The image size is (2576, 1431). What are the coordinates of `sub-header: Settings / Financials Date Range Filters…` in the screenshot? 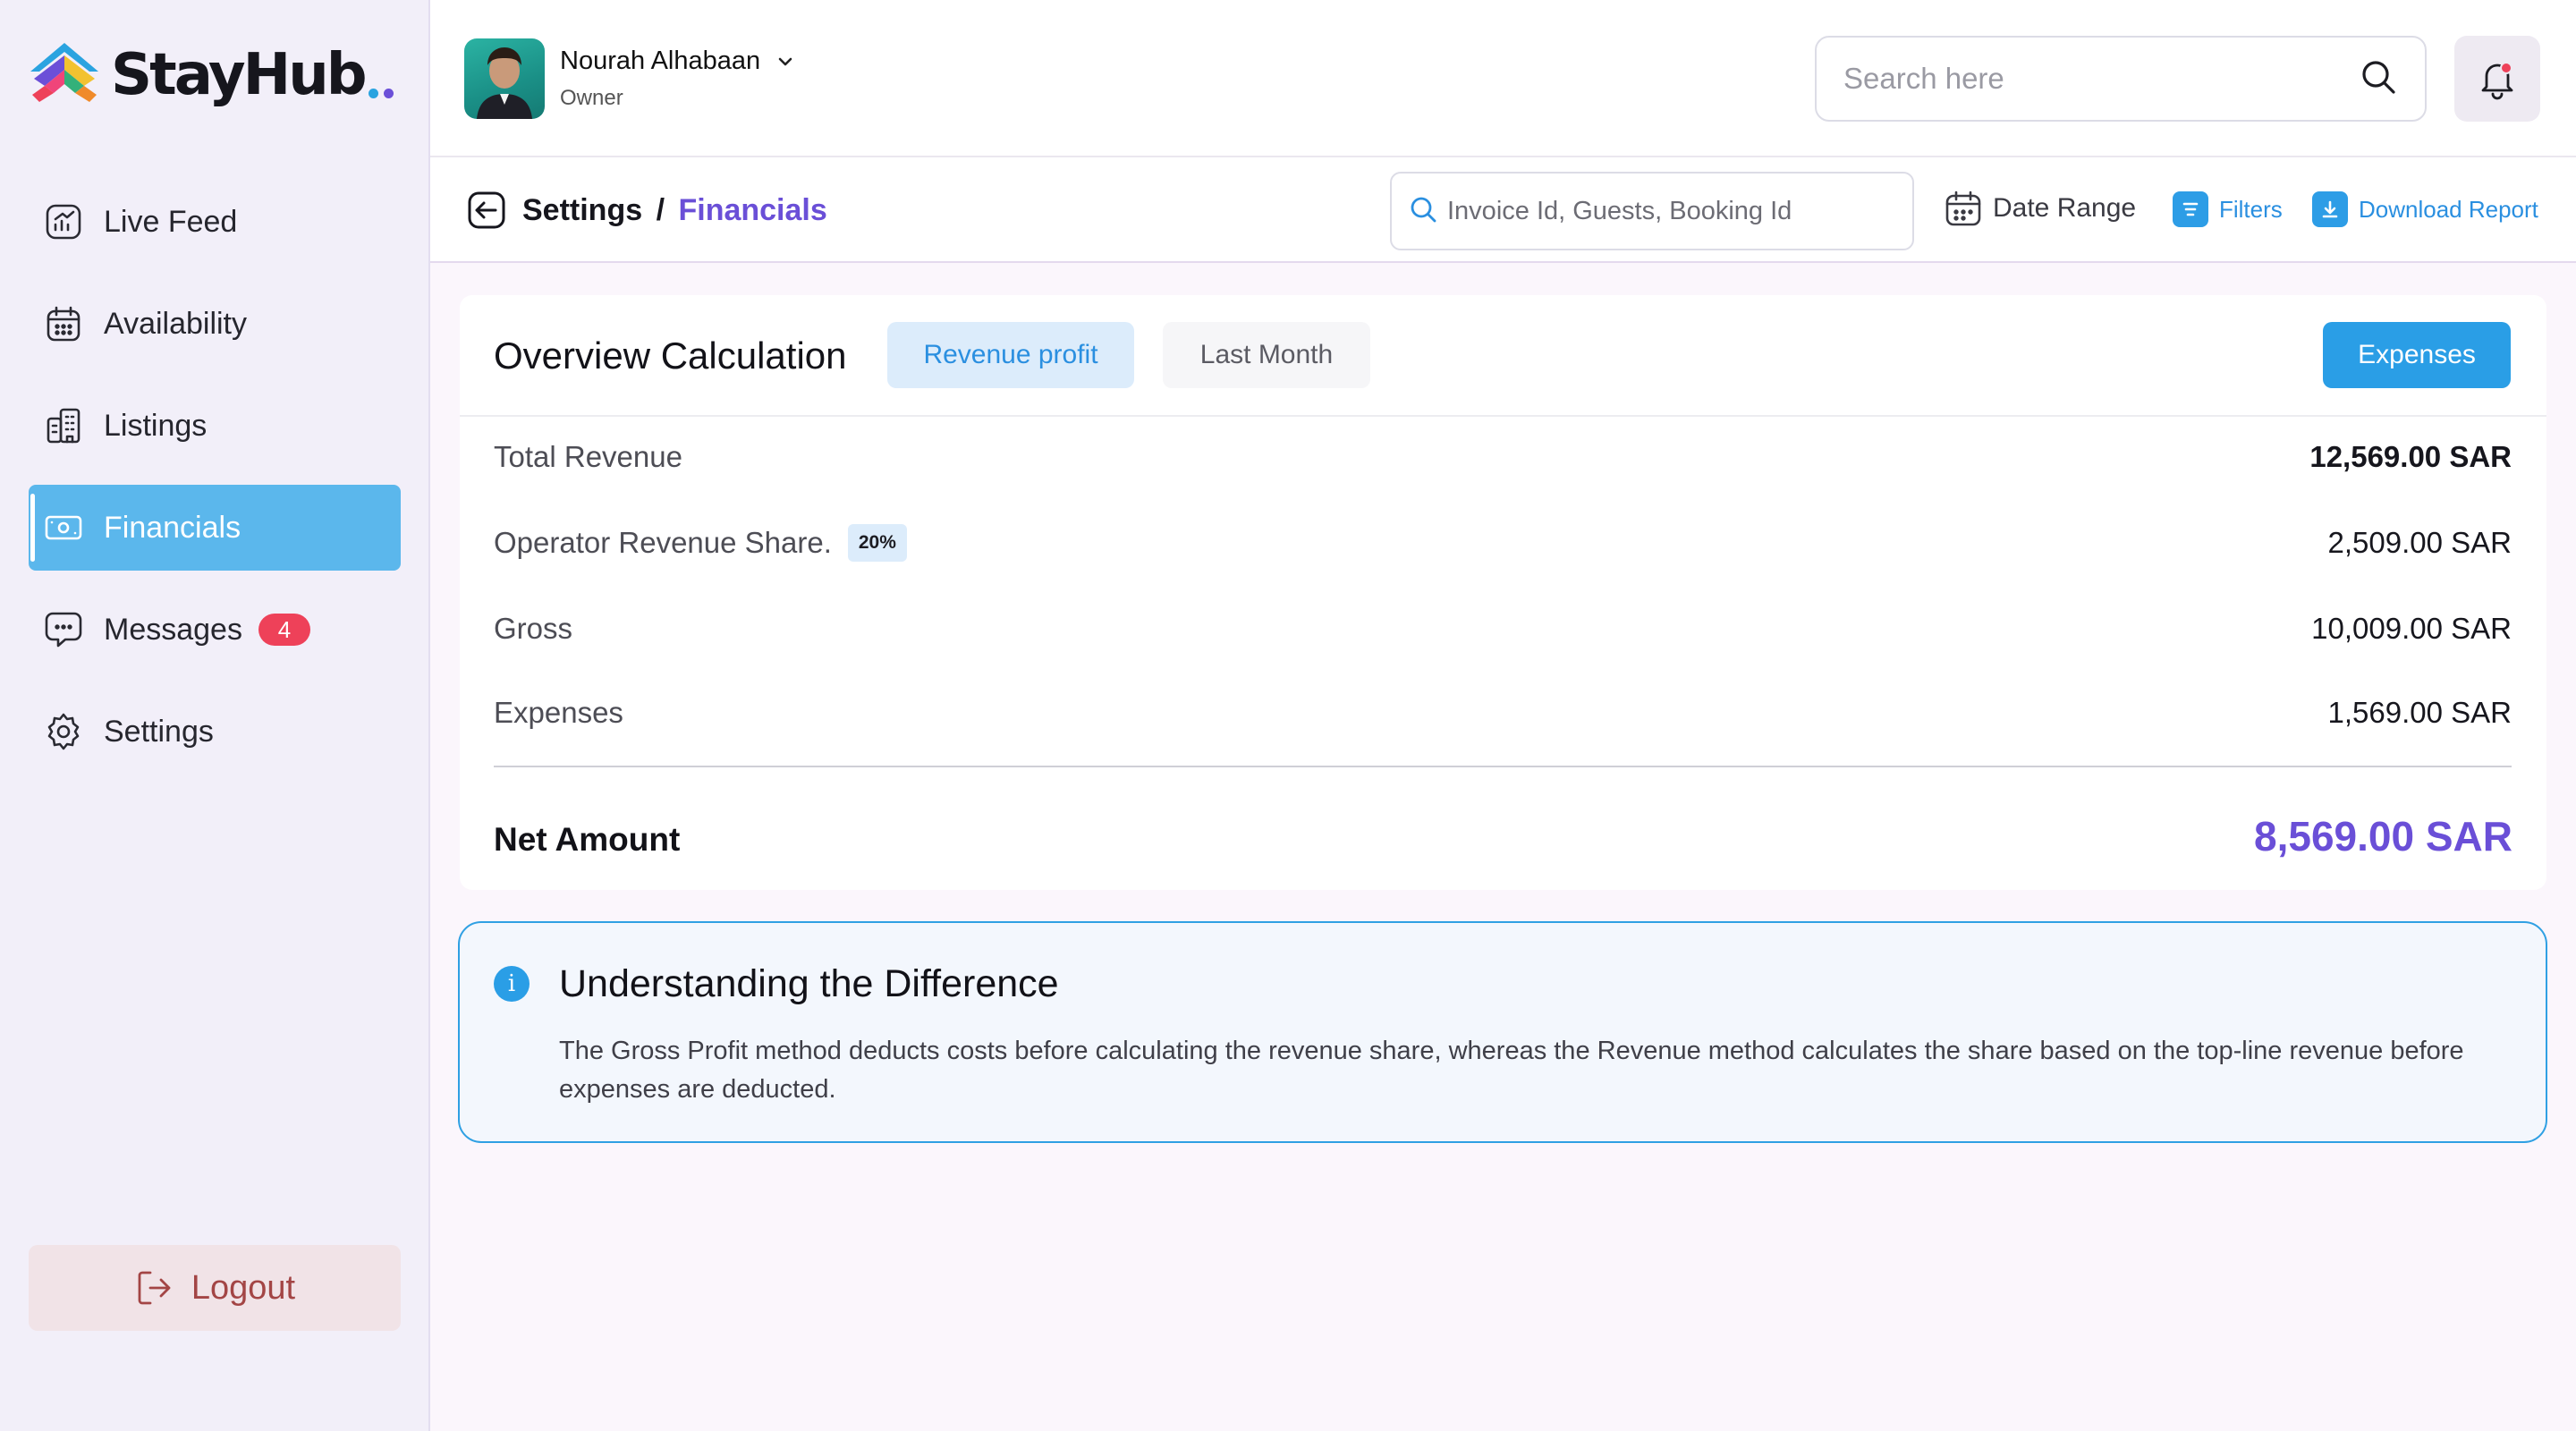 It's located at (1503, 210).